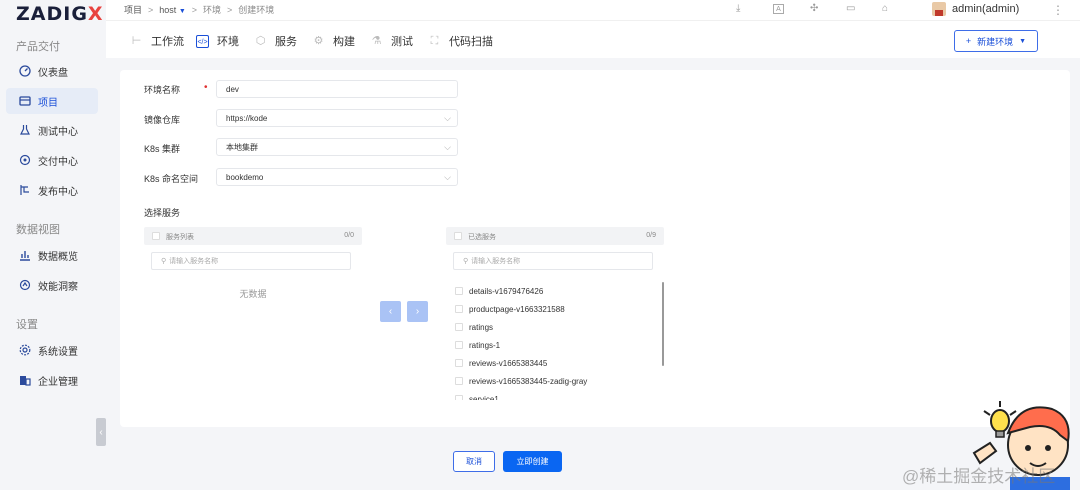  I want to click on service-list-header: 服务列表 0/0, so click(253, 236).